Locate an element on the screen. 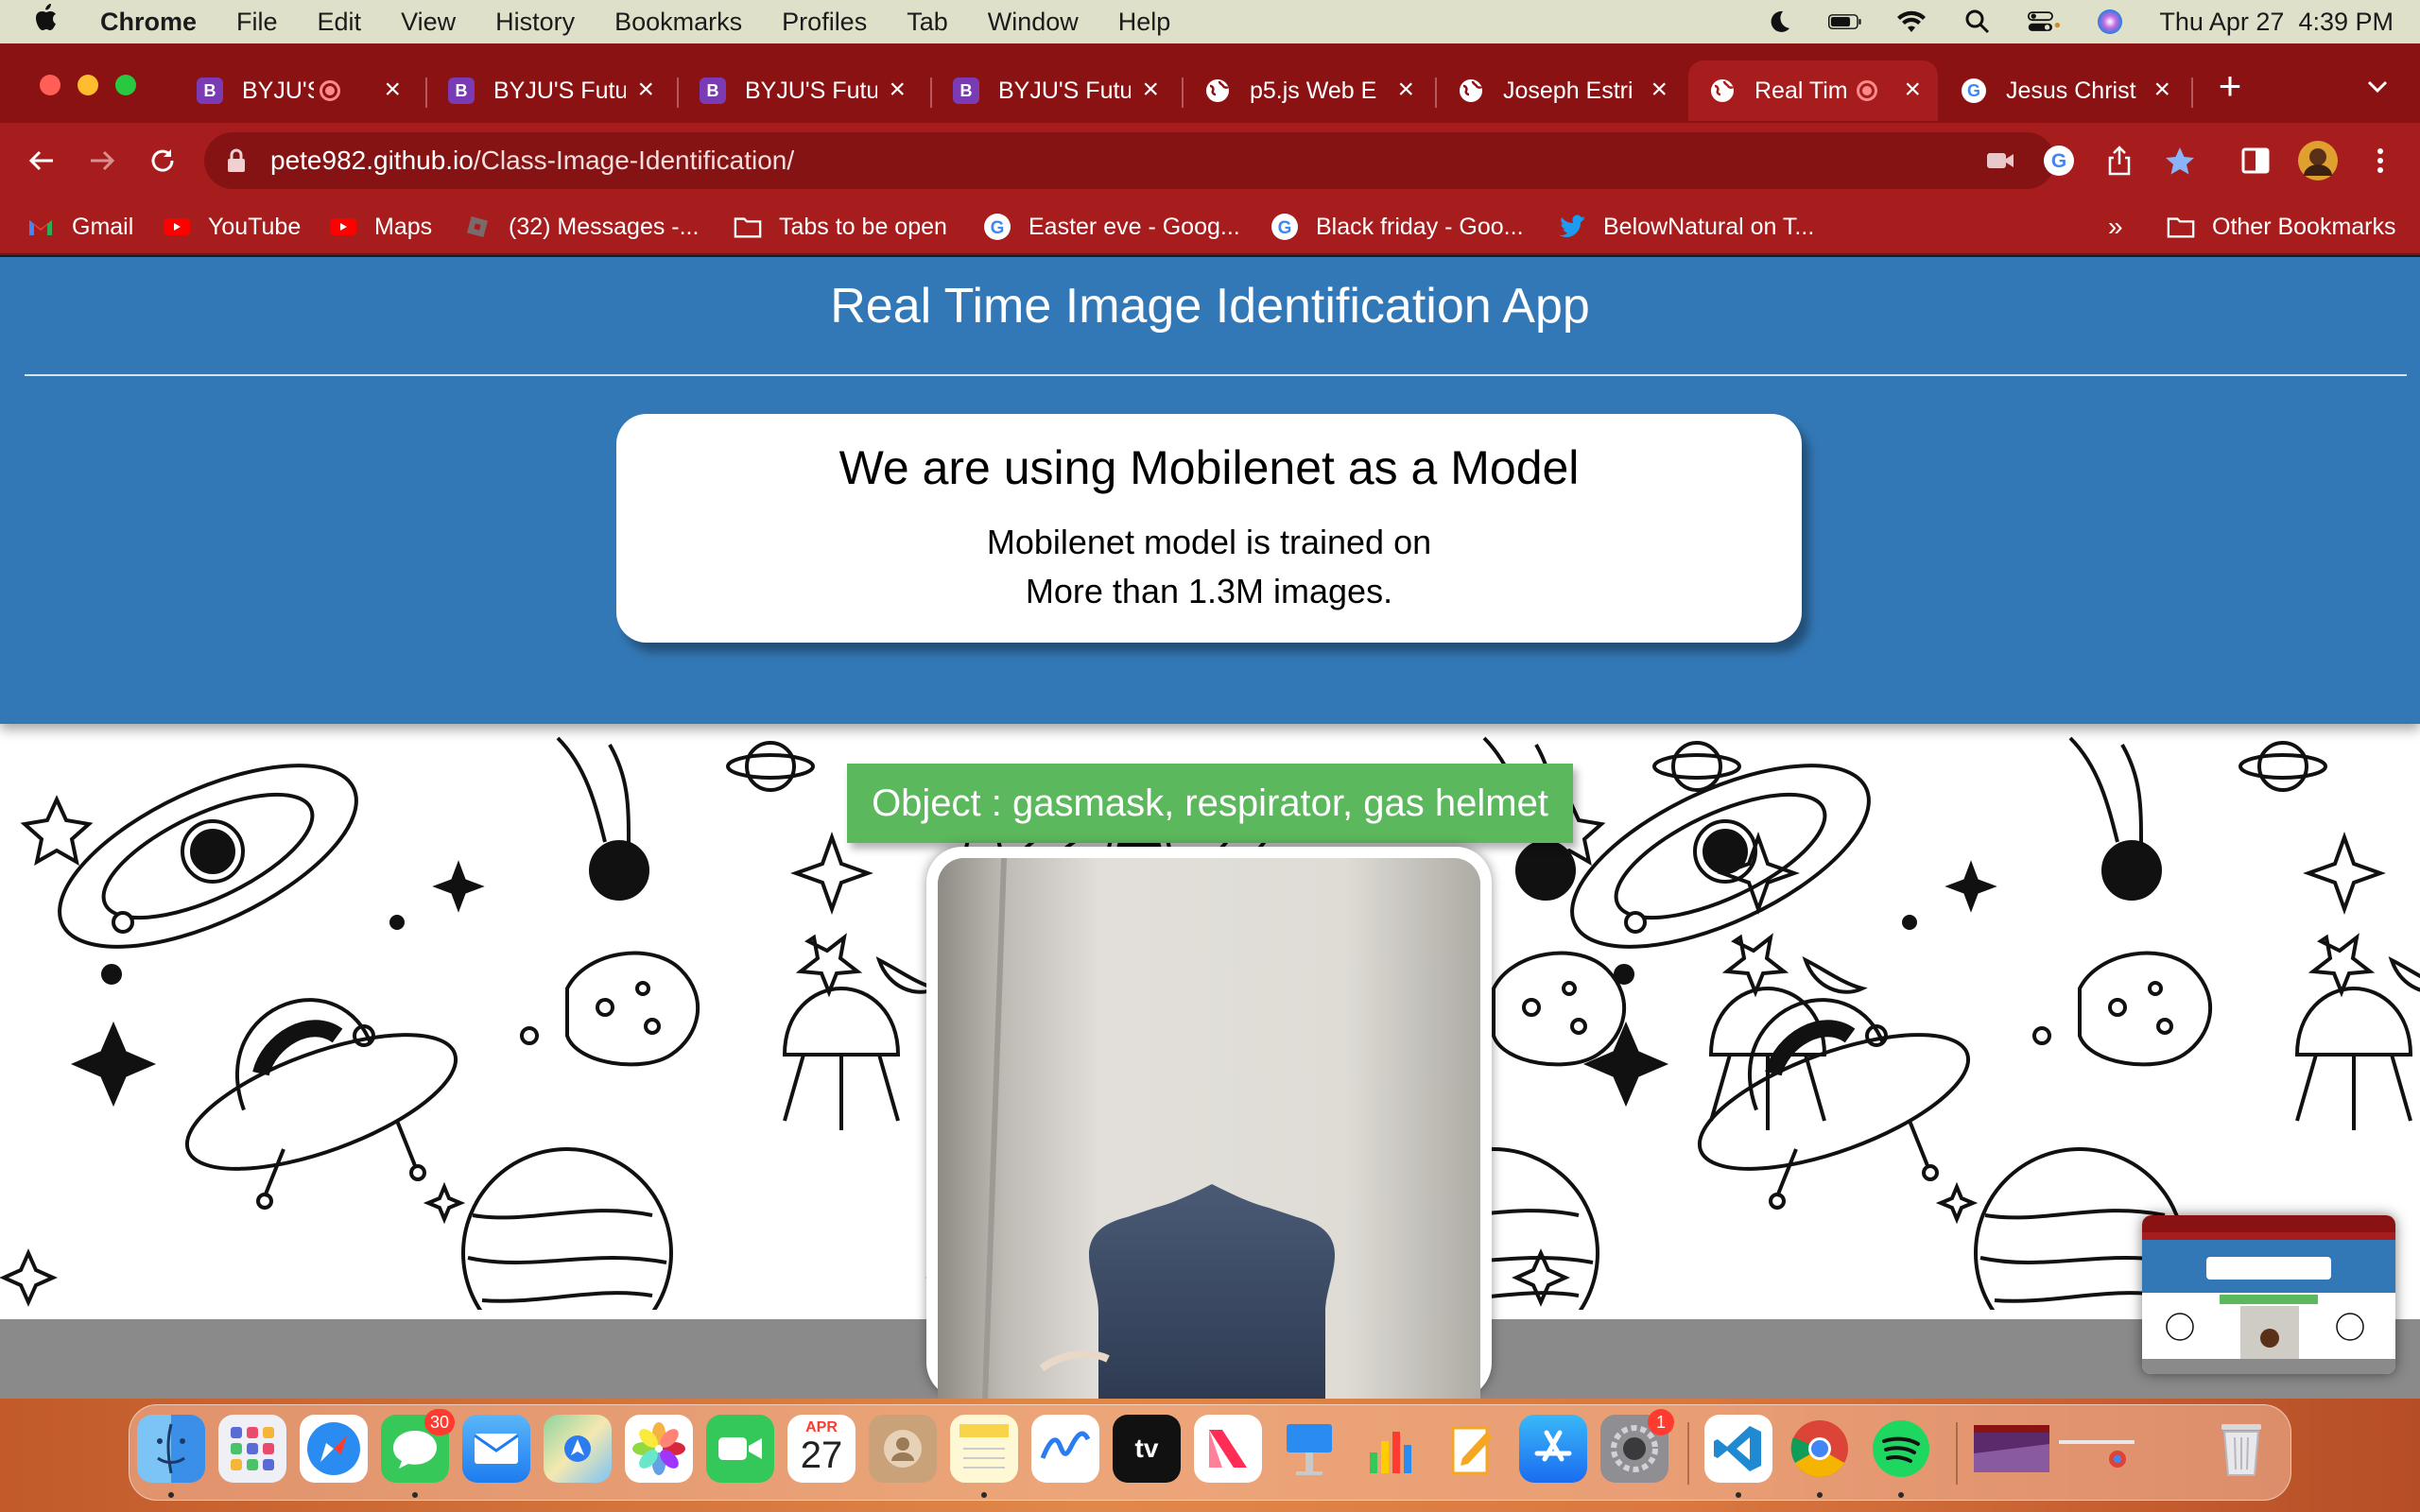  browser-tab: G Jesus Christ × is located at coordinates (2063, 90).